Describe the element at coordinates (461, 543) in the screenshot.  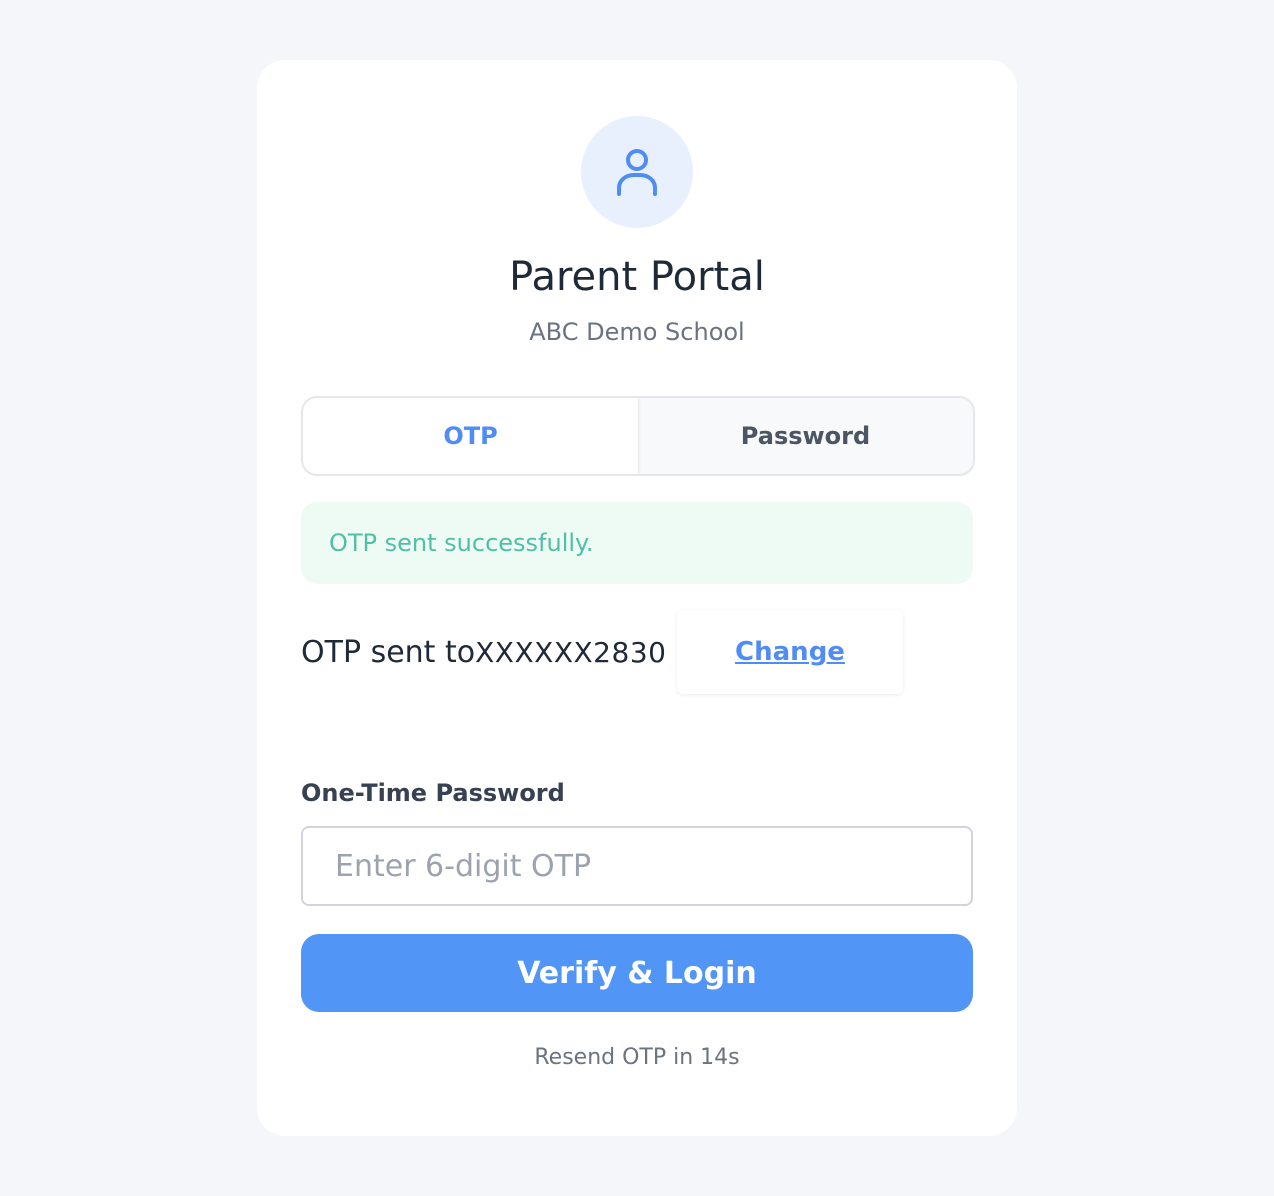
I see `alert-message: OTP sent successfully.` at that location.